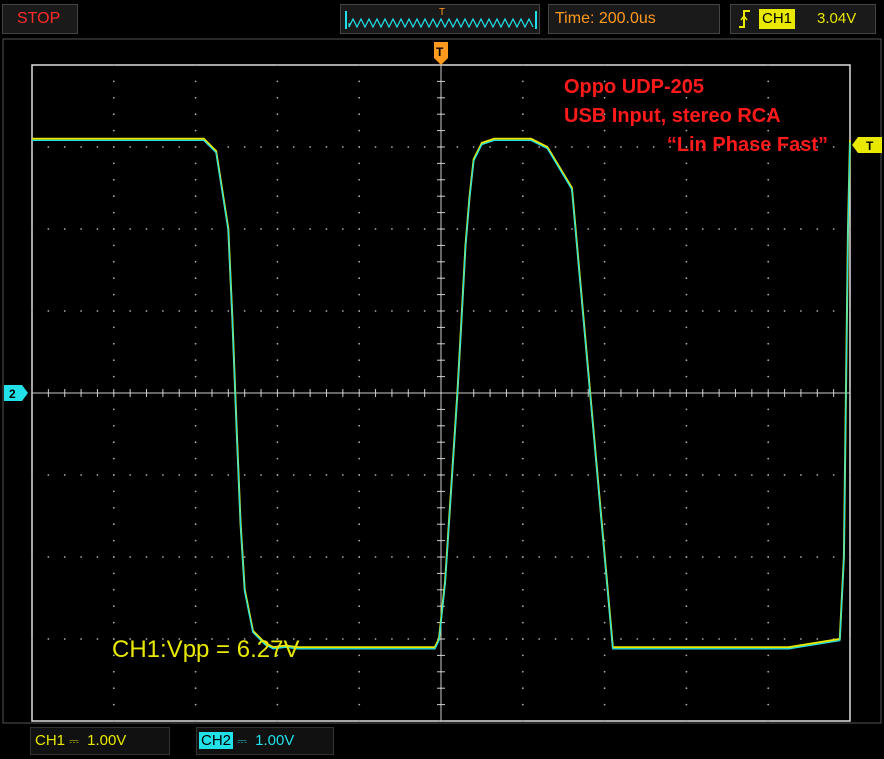 The width and height of the screenshot is (884, 759). What do you see at coordinates (12, 394) in the screenshot?
I see `svg-text: 2` at bounding box center [12, 394].